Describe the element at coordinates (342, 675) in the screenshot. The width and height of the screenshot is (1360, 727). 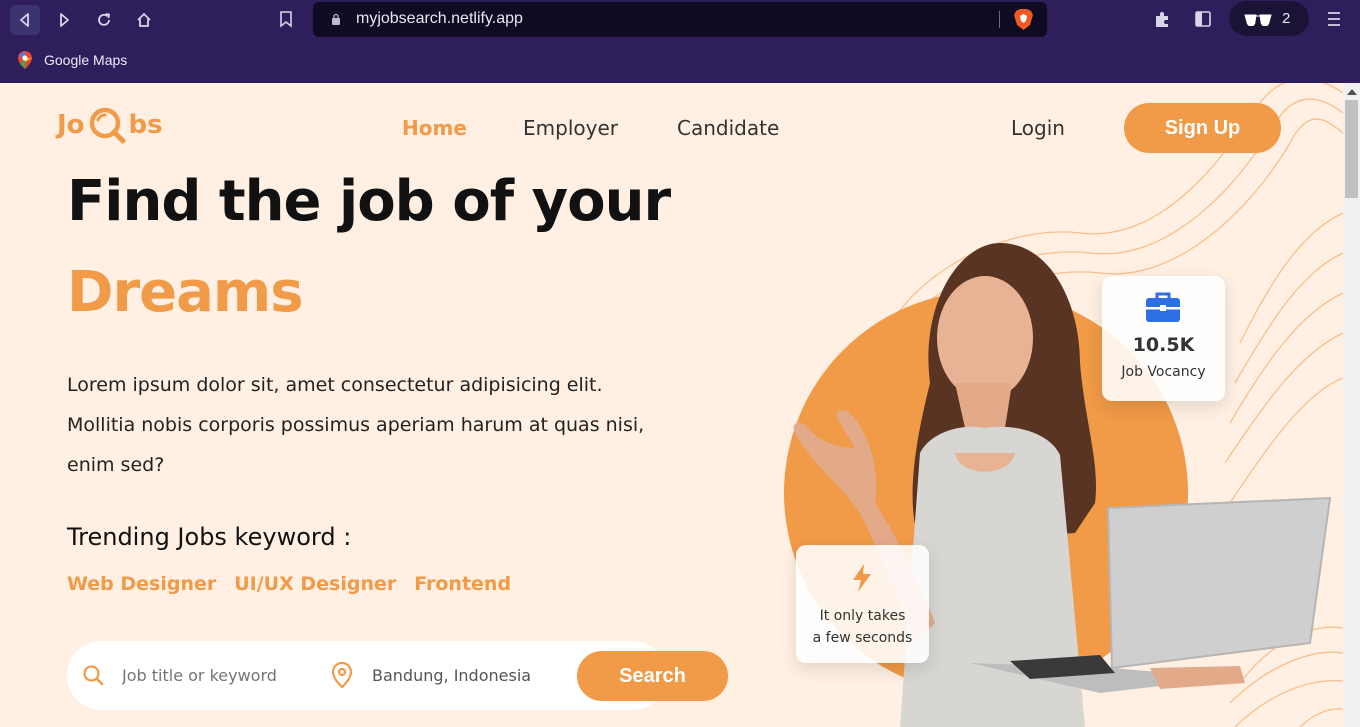
I see `location-pin-icon` at that location.